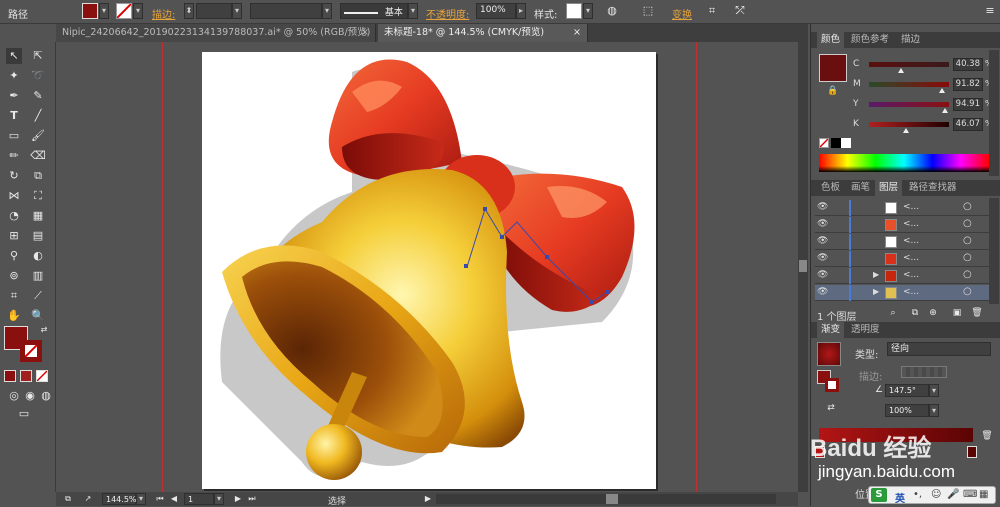 Image resolution: width=1000 pixels, height=507 pixels. What do you see at coordinates (833, 68) in the screenshot?
I see `current-fill-swatch` at bounding box center [833, 68].